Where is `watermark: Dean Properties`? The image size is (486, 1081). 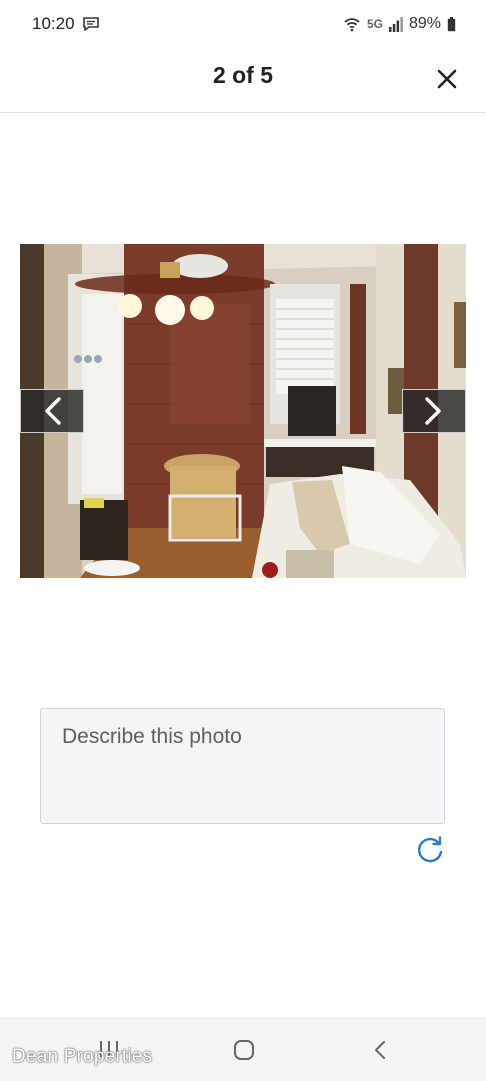
watermark: Dean Properties is located at coordinates (82, 1056).